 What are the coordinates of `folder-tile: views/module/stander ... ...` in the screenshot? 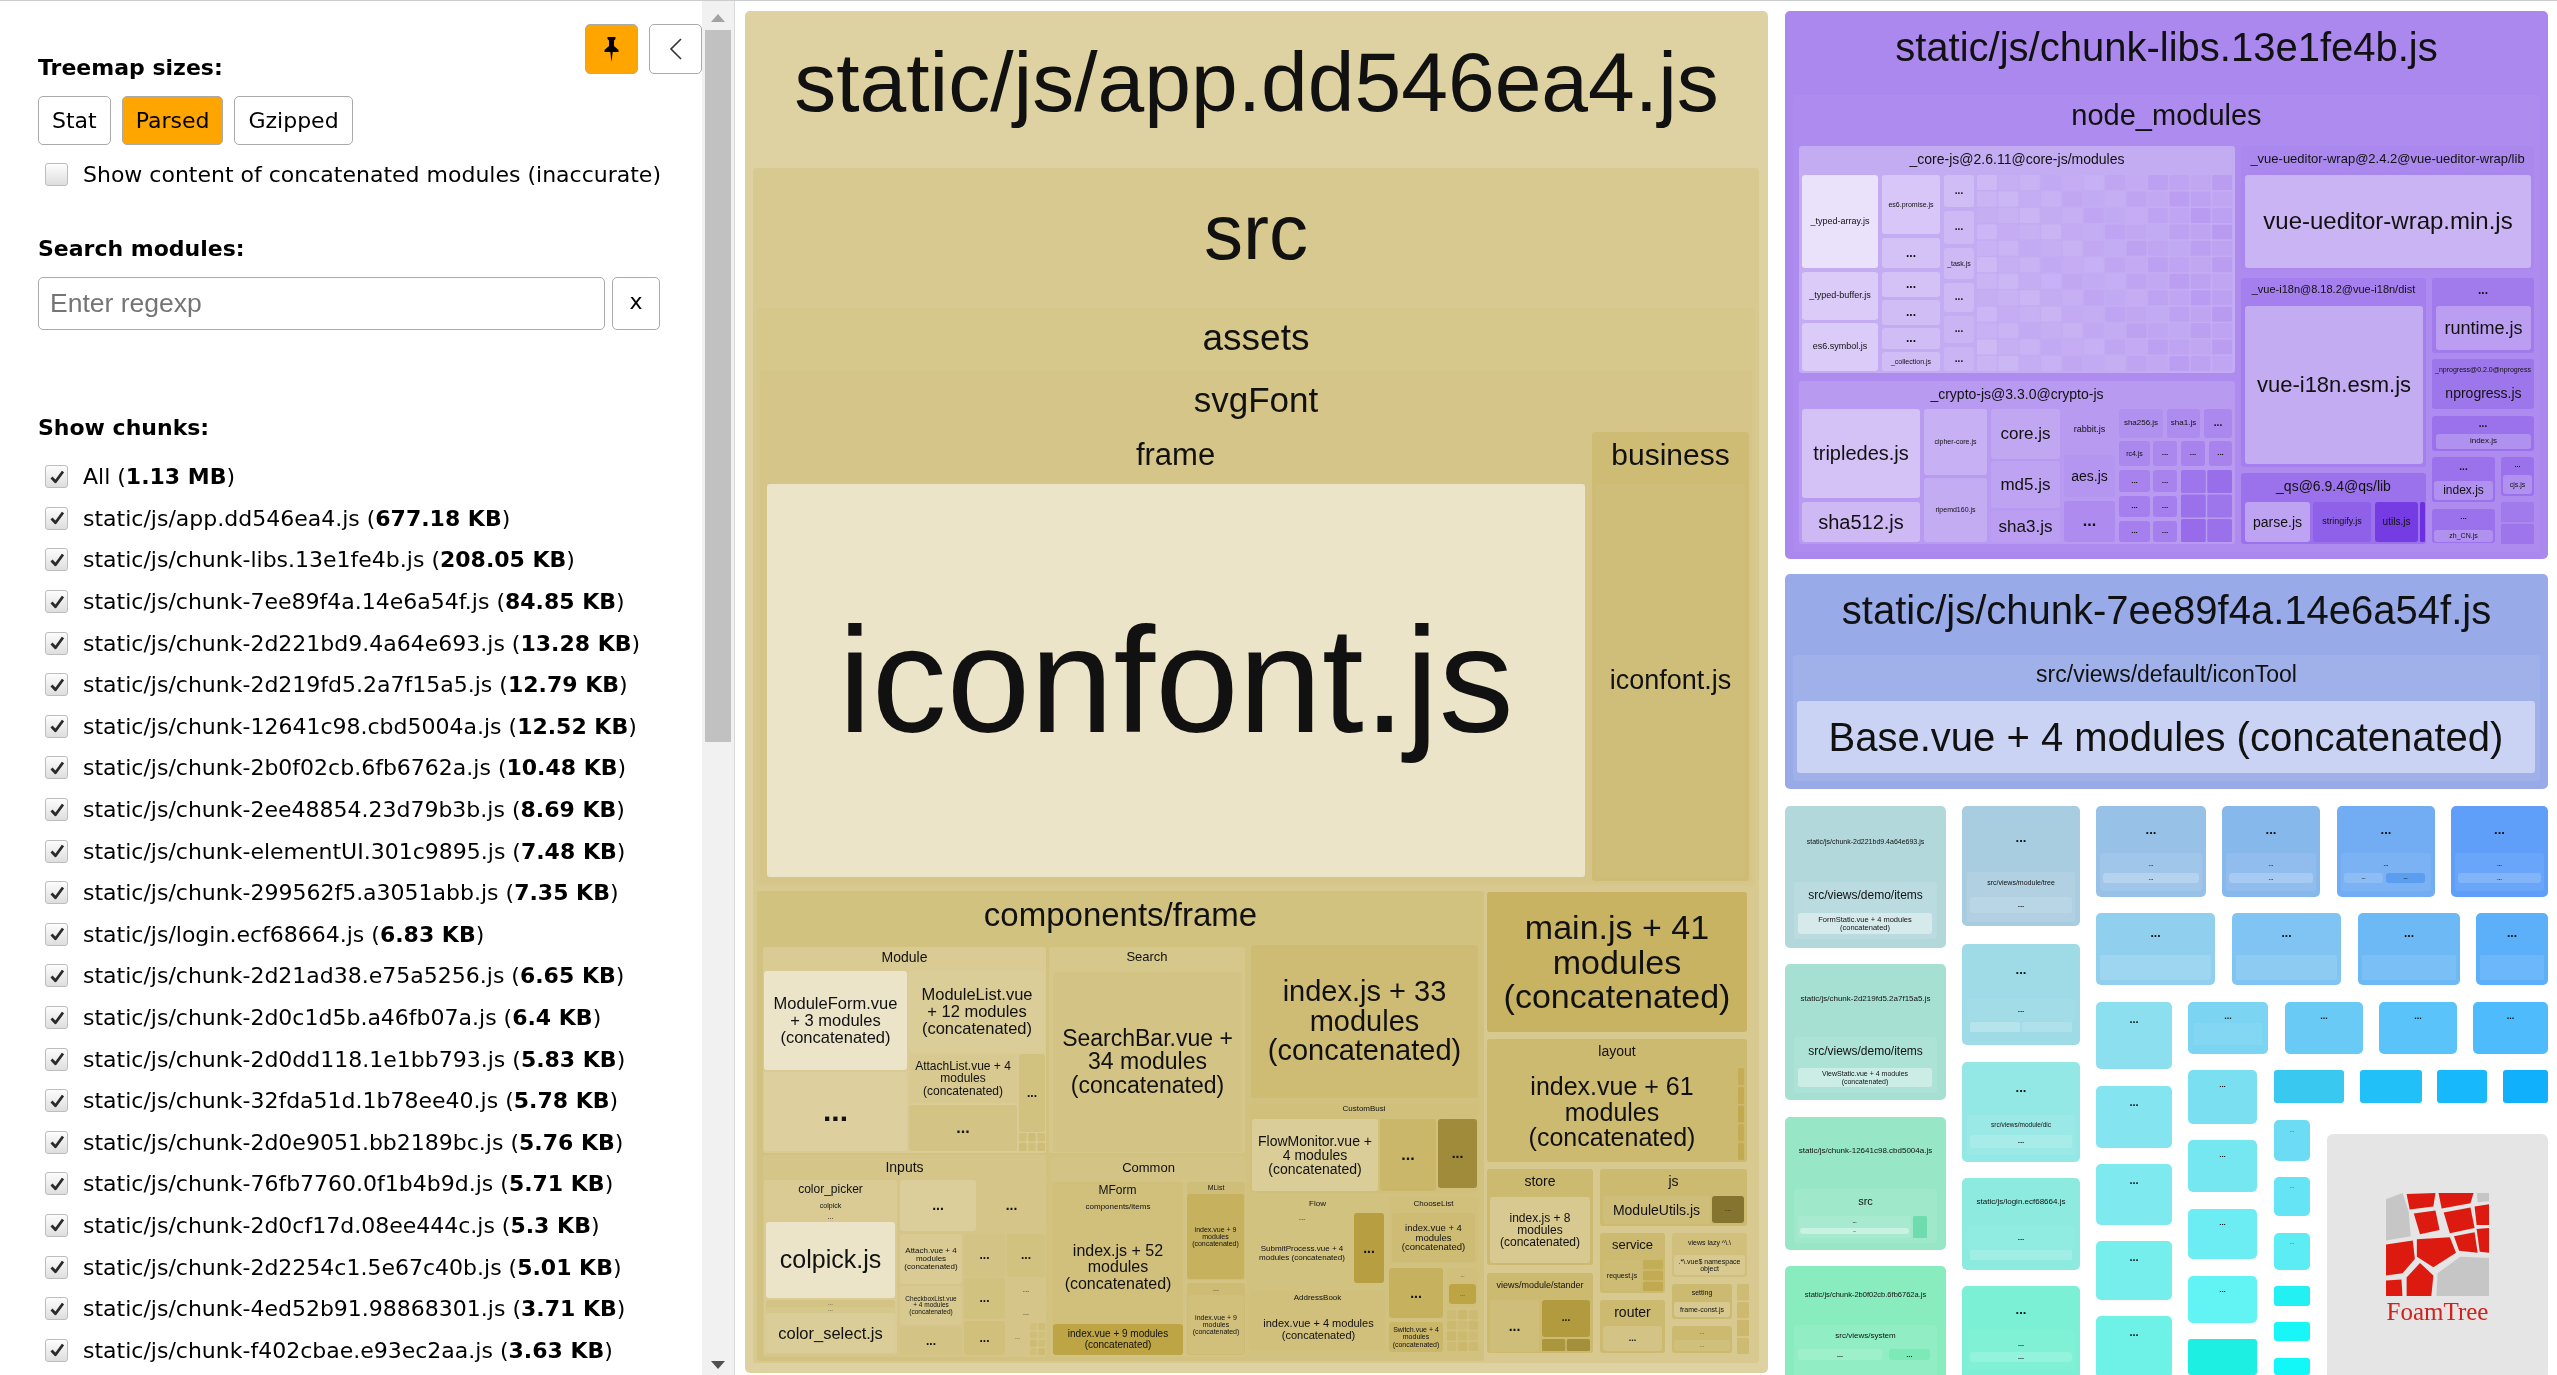 It's located at (1540, 1313).